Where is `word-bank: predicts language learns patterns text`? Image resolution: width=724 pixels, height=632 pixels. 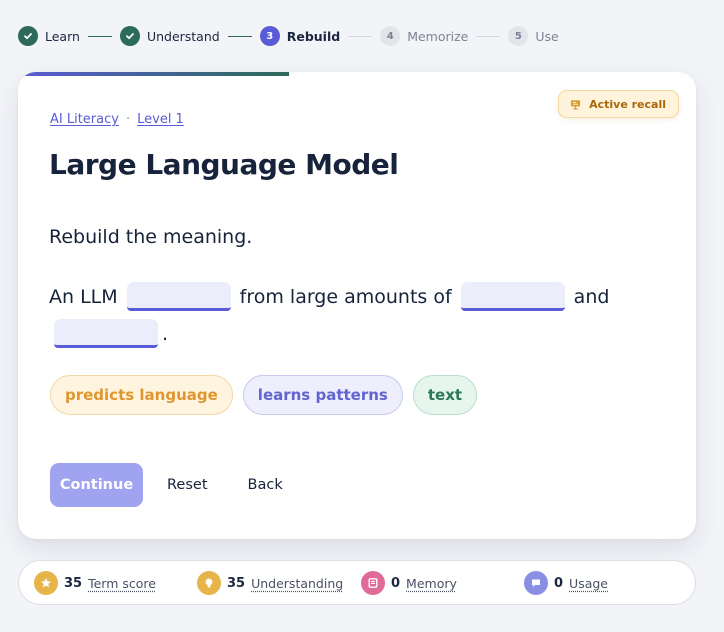
word-bank: predicts language learns patterns text is located at coordinates (268, 395).